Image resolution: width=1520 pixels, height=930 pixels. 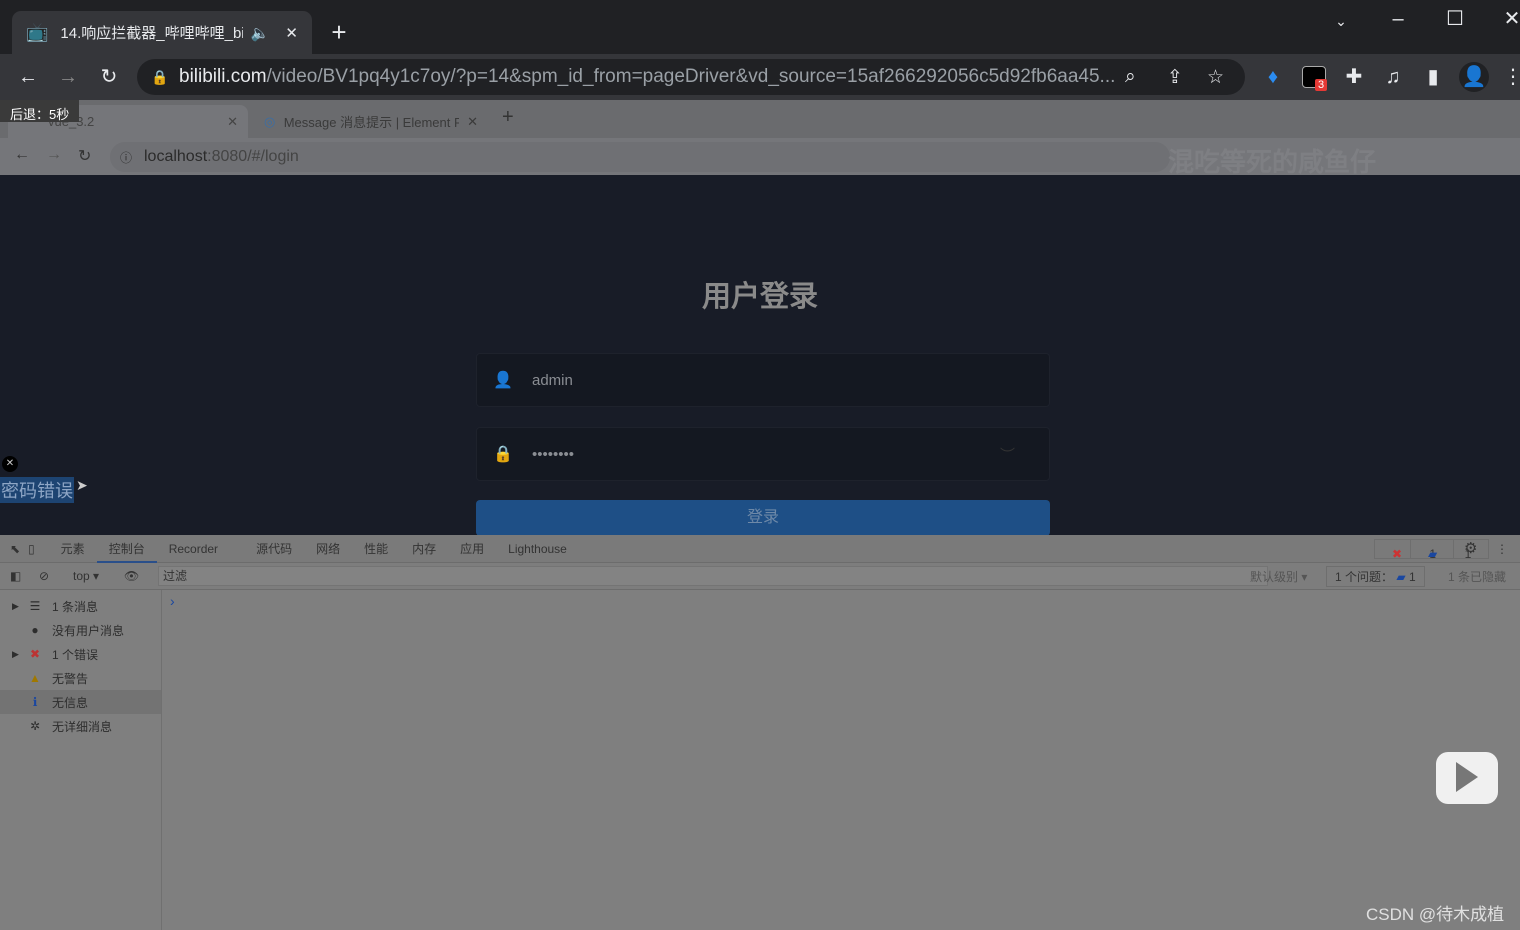 What do you see at coordinates (88, 630) in the screenshot?
I see `sidebar-label: 没有用户消息` at bounding box center [88, 630].